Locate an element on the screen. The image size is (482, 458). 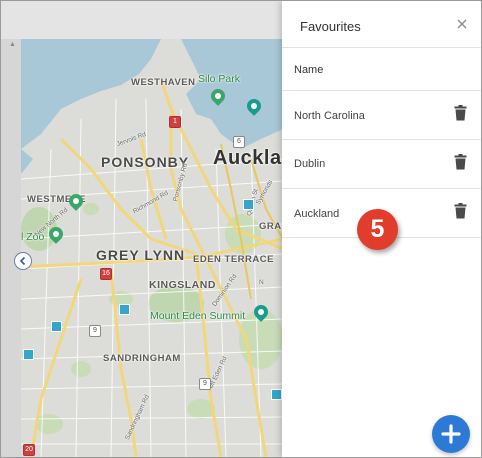
route-shield-20: 20 is located at coordinates (29, 450).